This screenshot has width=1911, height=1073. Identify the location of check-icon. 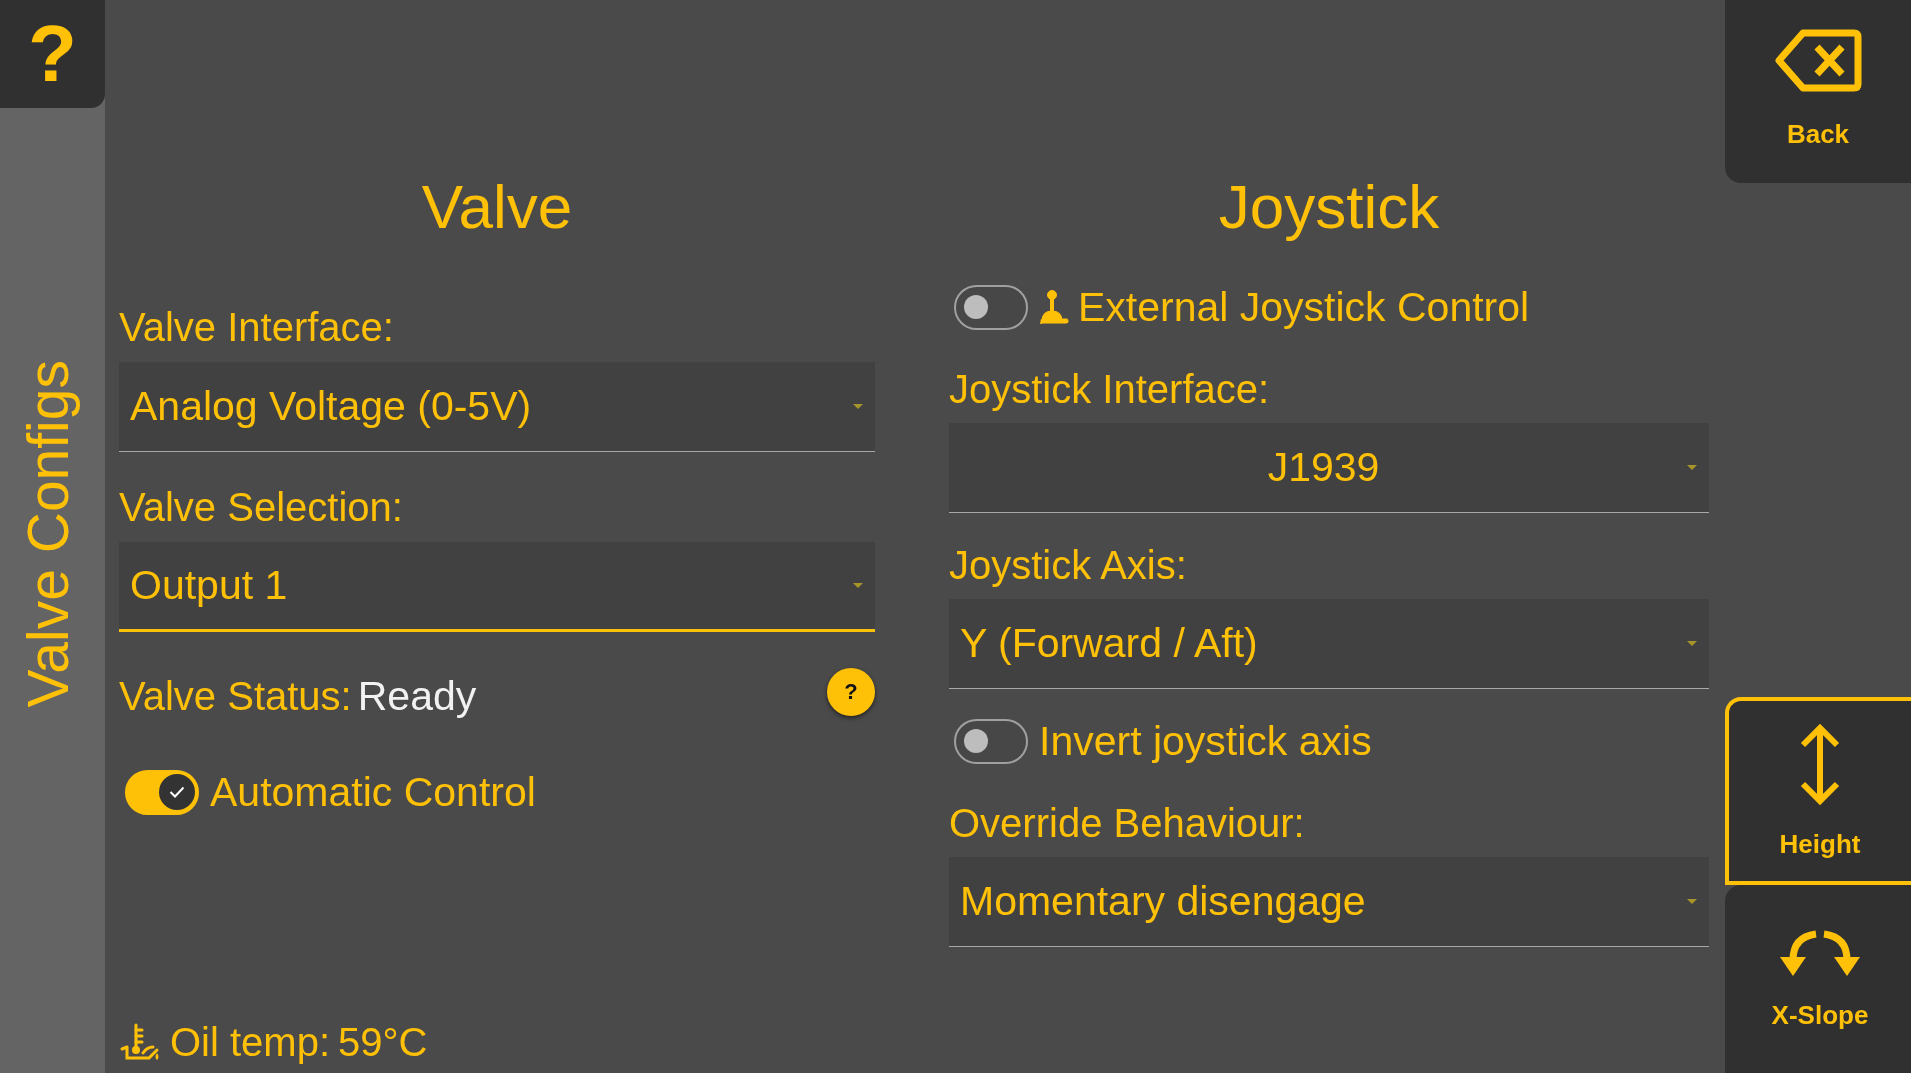
(177, 792).